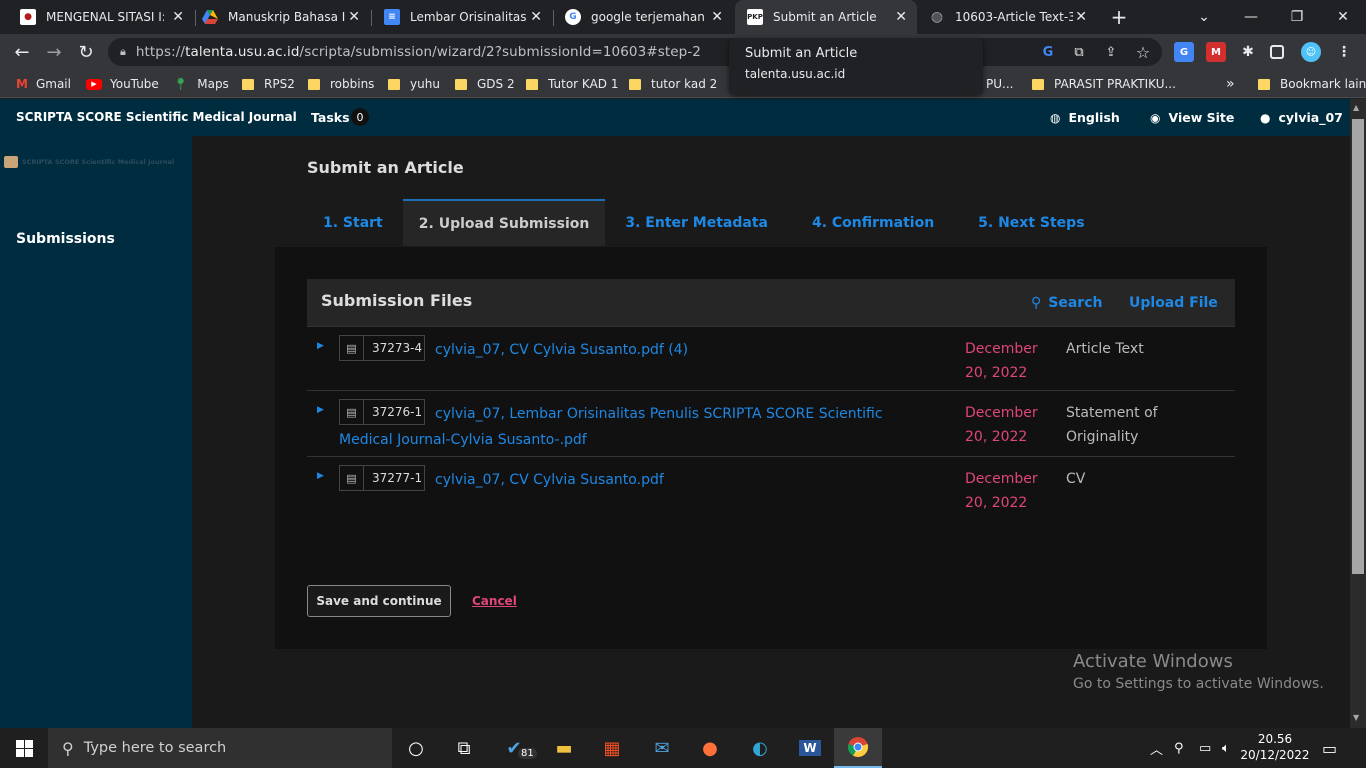 Image resolution: width=1366 pixels, height=768 pixels. I want to click on page-scrollbar: ▲ ▼, so click(1358, 413).